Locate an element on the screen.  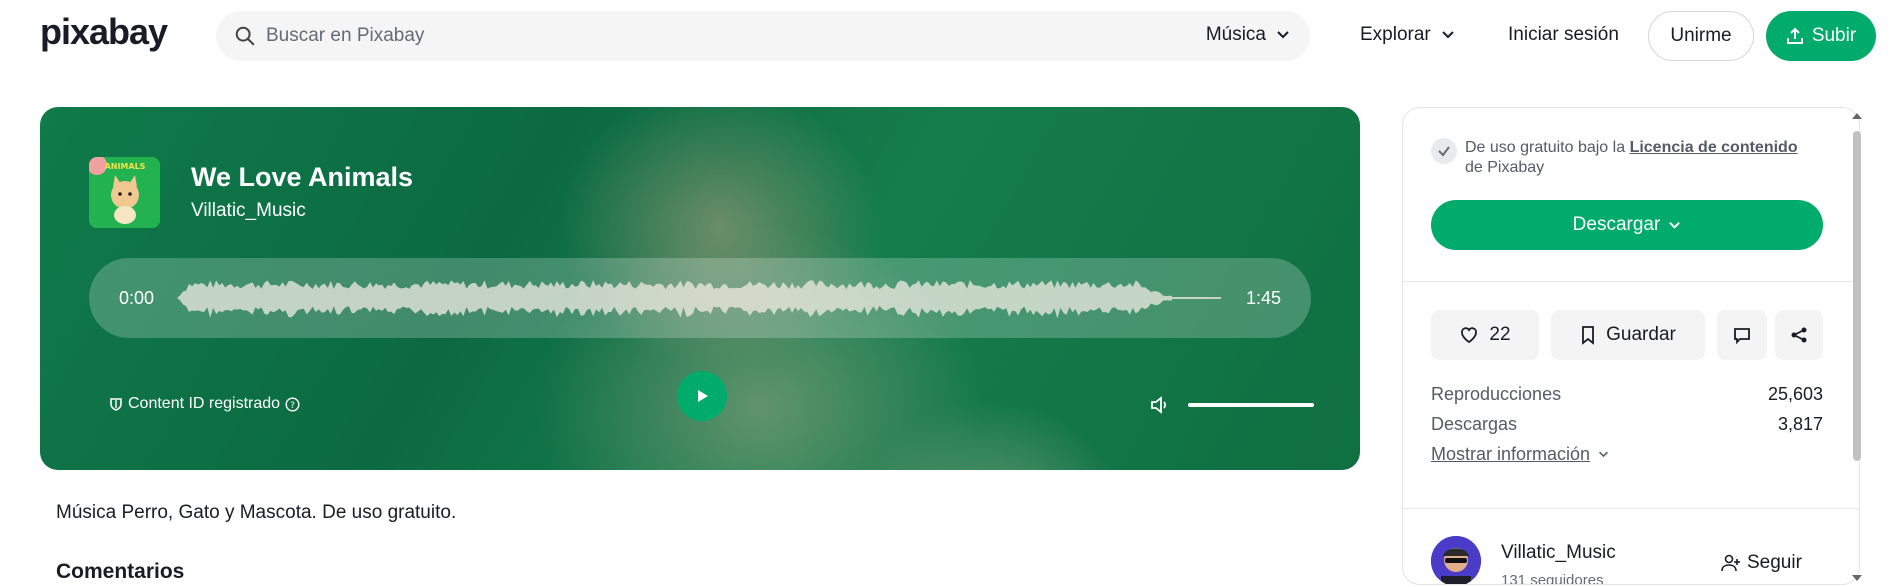
search-category-label: Música is located at coordinates (1235, 34).